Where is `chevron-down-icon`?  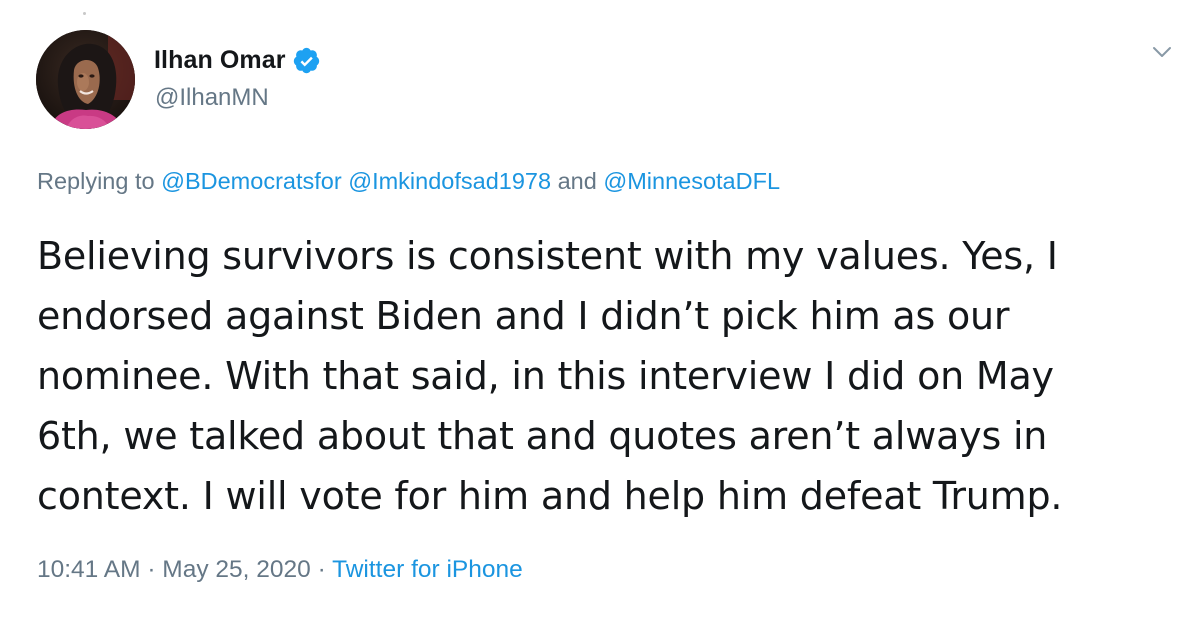 chevron-down-icon is located at coordinates (1162, 52).